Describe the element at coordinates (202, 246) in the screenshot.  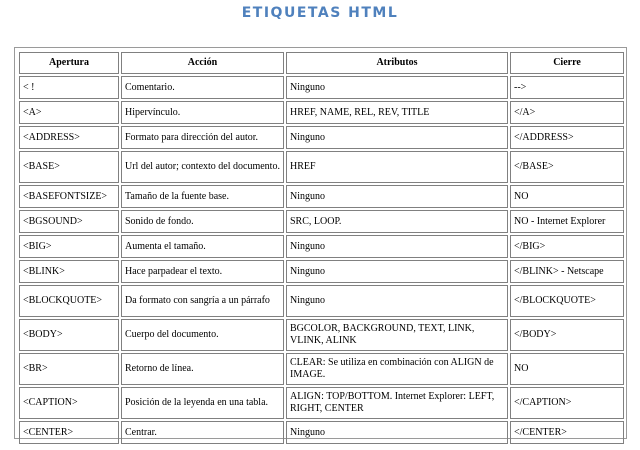
I see `cell-accion: Aumenta el tamaño.` at that location.